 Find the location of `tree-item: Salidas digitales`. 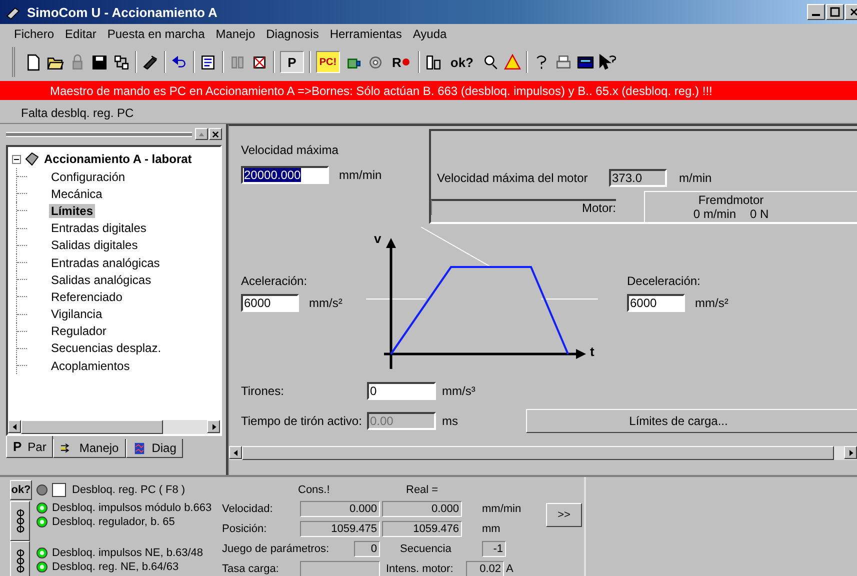

tree-item: Salidas digitales is located at coordinates (94, 245).